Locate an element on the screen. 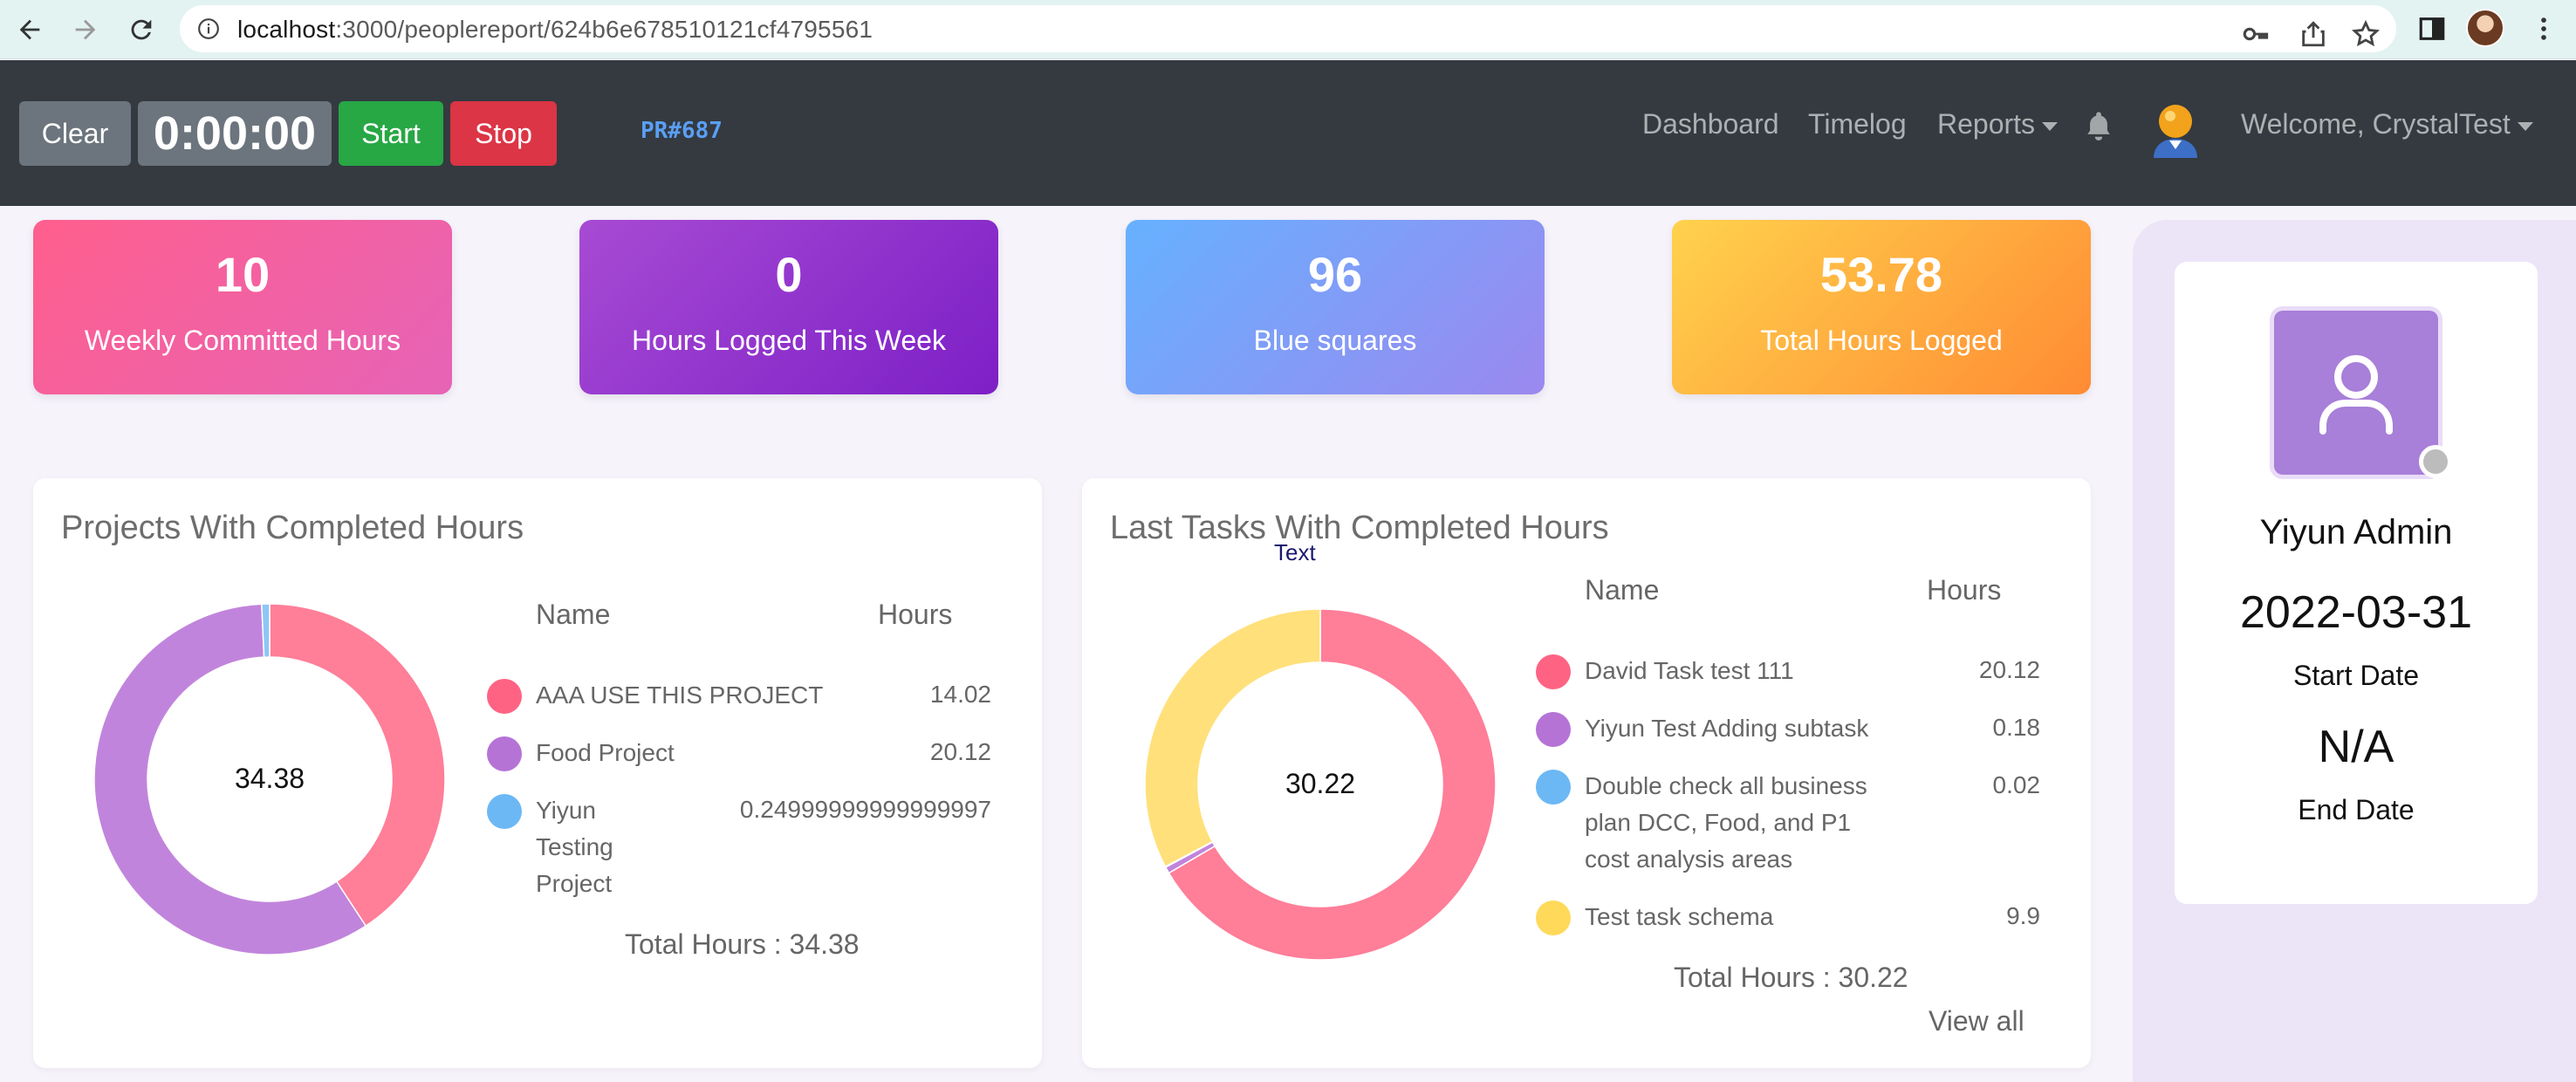  chart-text-label: Text is located at coordinates (1295, 552).